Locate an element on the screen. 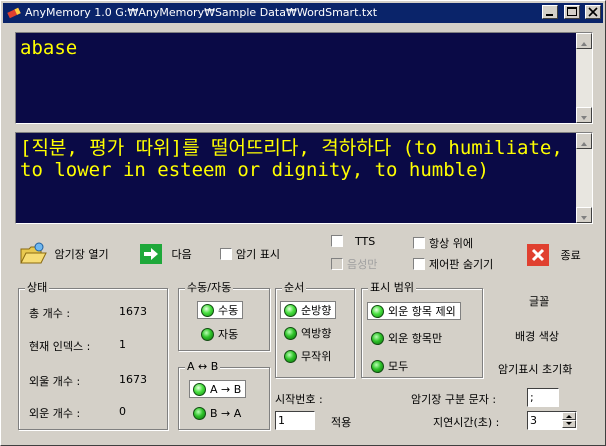  range-option-all: 모두 is located at coordinates (388, 367).